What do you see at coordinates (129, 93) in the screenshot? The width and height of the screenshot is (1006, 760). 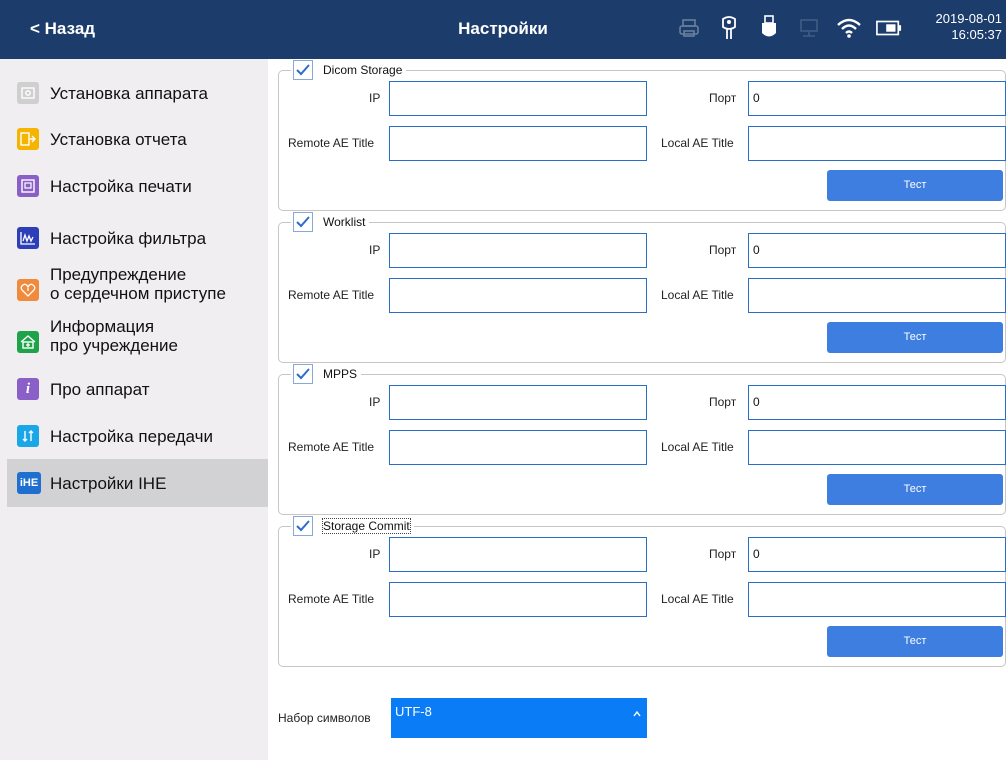 I see `sidebar-item-label: Установка аппарата` at bounding box center [129, 93].